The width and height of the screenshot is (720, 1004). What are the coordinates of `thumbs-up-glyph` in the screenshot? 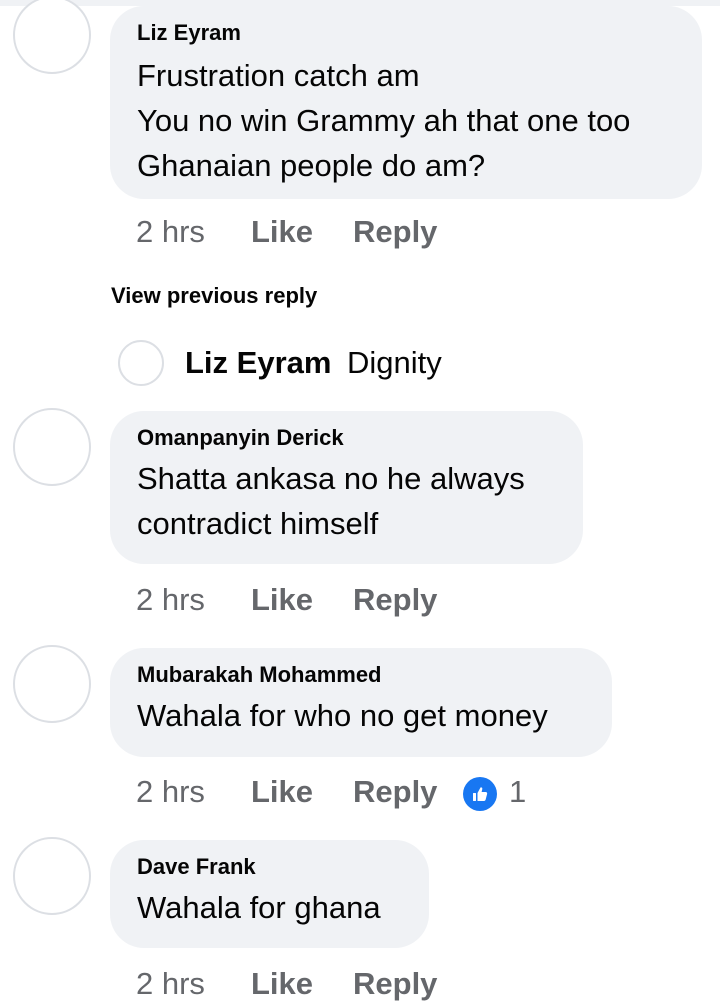 It's located at (480, 794).